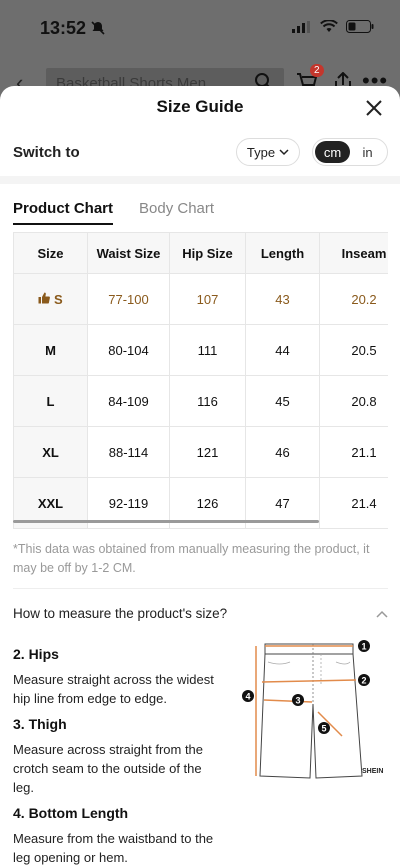 The height and width of the screenshot is (868, 400). Describe the element at coordinates (50, 253) in the screenshot. I see `header-size: Size` at that location.